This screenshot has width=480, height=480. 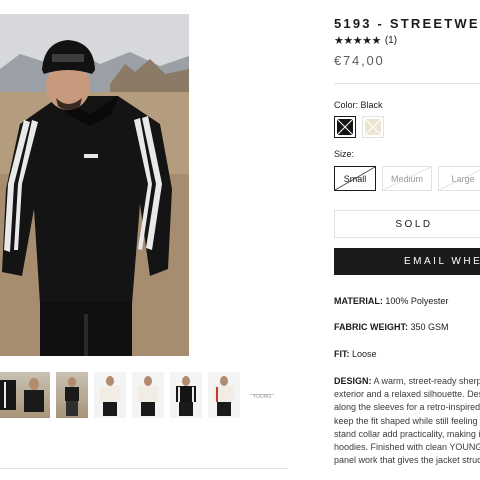 I want to click on spec-key: MATERIAL:, so click(x=358, y=301).